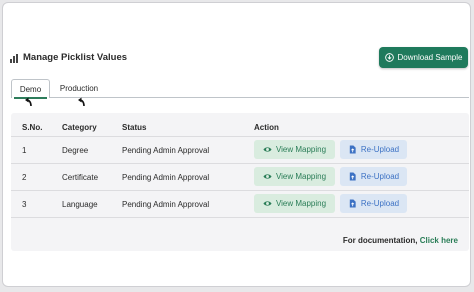 The image size is (474, 292). I want to click on documentation-text: For documentation,, so click(380, 240).